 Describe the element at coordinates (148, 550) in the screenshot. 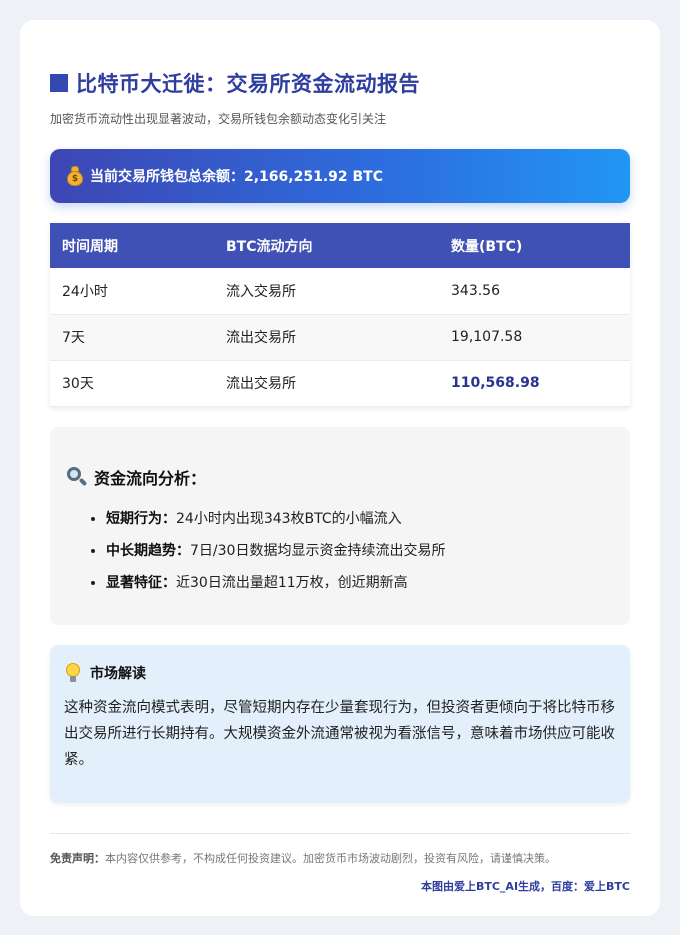

I see `list-item-label: 中长期趋势：` at that location.